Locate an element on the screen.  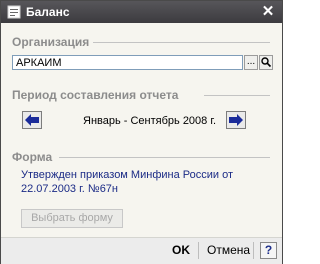
period-divider is located at coordinates (237, 95).